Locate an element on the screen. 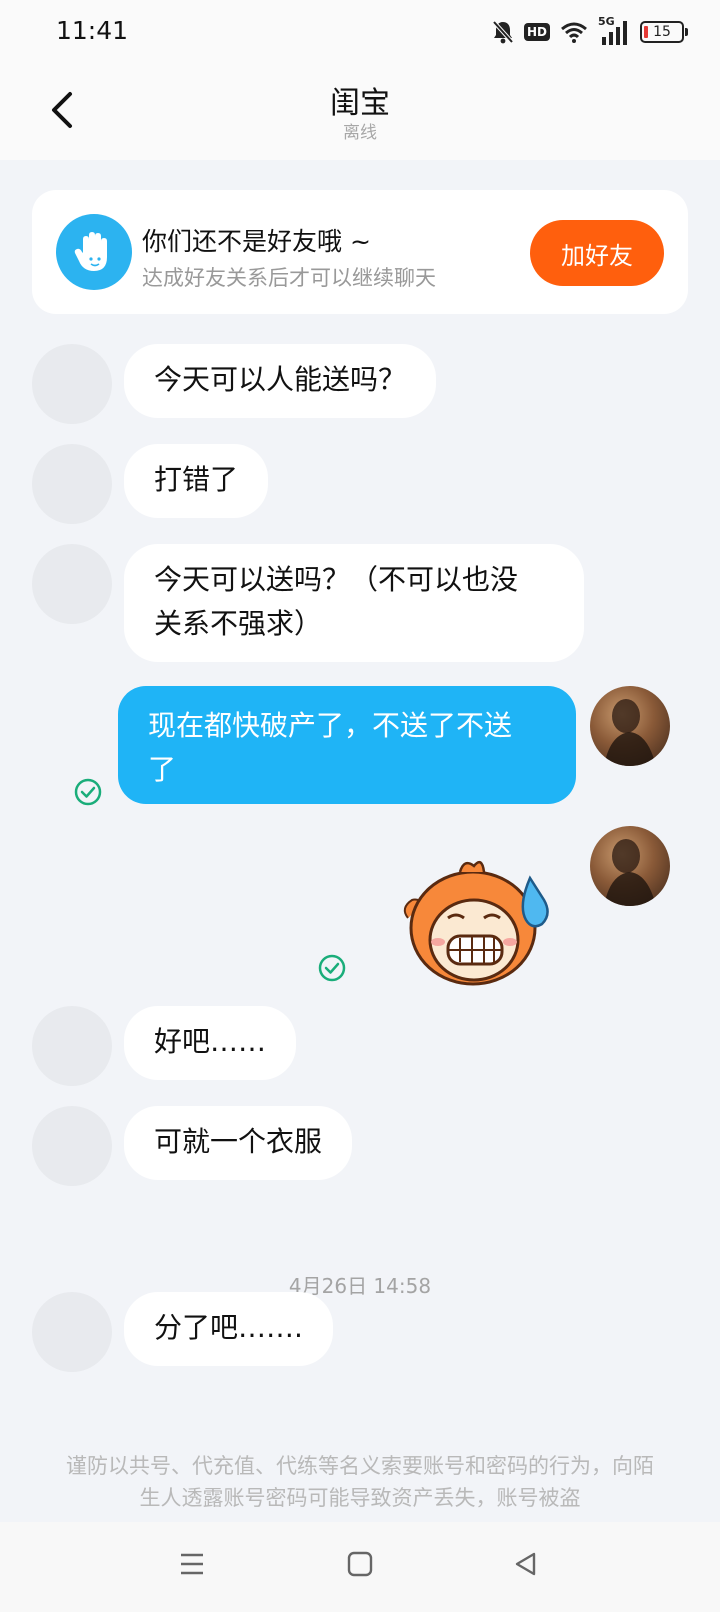 This screenshot has height=1612, width=720. incoming-message: 今天可以送吗？（不可以也没 关系不强求） is located at coordinates (354, 603).